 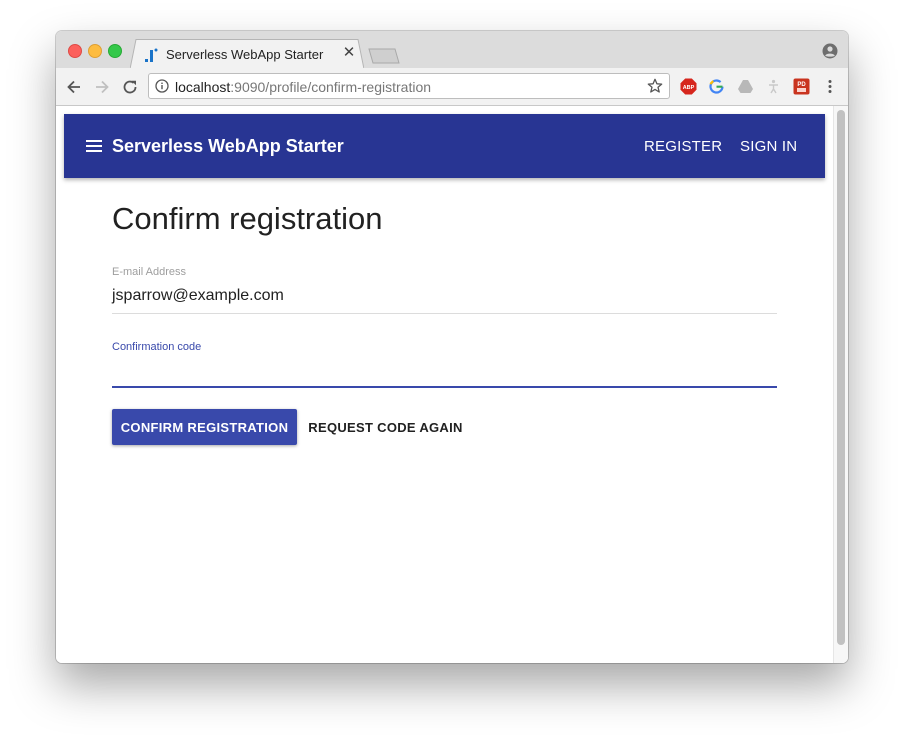 I want to click on window-close-button, so click(x=75, y=51).